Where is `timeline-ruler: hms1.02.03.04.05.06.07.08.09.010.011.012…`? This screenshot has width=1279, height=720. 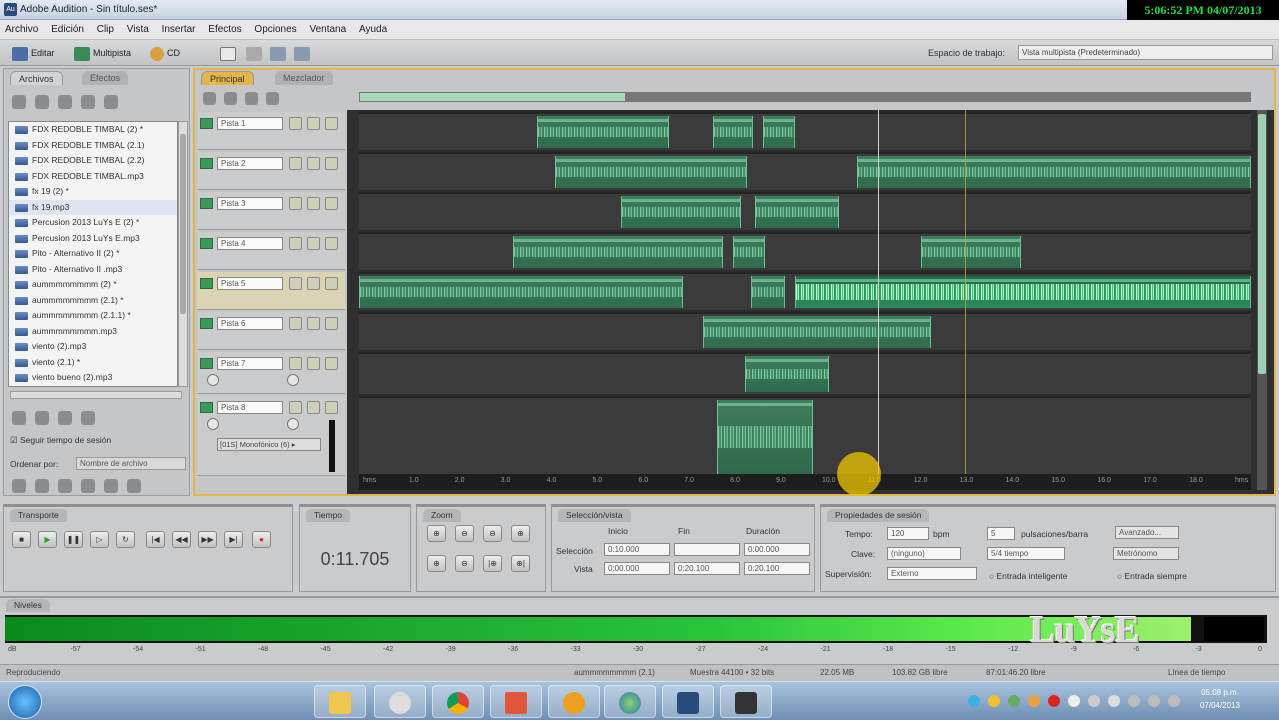 timeline-ruler: hms1.02.03.04.05.06.07.08.09.010.011.012… is located at coordinates (805, 482).